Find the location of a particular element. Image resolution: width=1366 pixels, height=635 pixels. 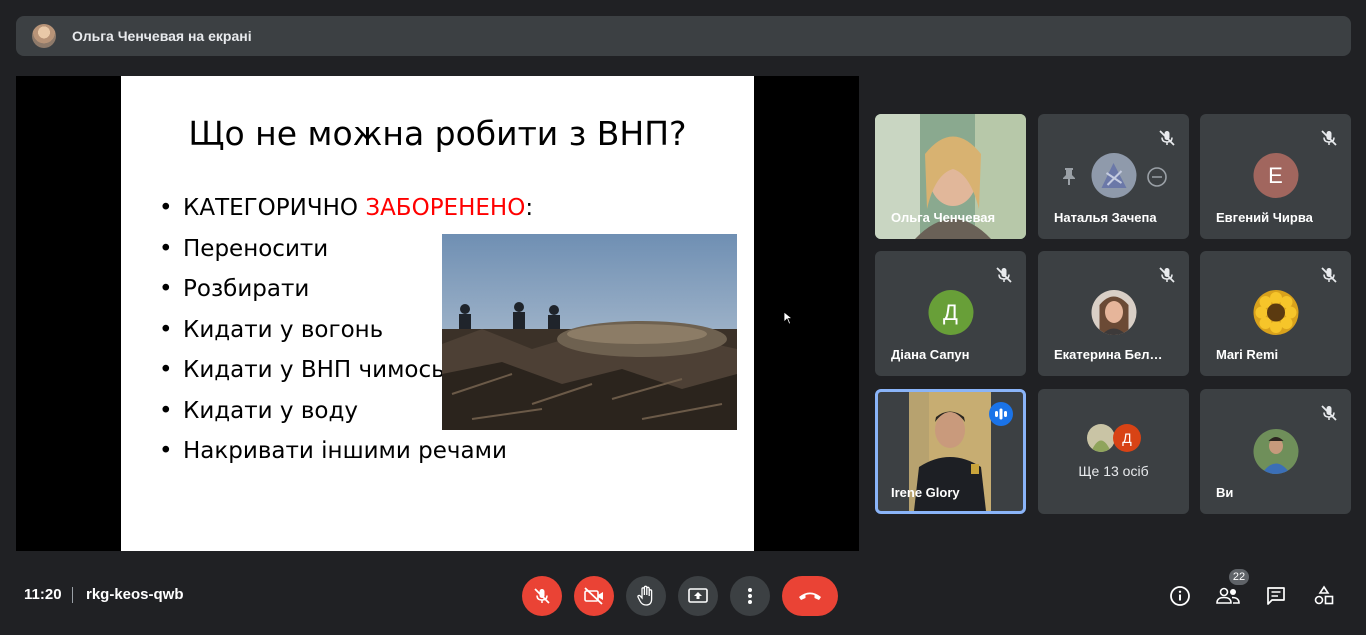

leave-call-button is located at coordinates (810, 596).